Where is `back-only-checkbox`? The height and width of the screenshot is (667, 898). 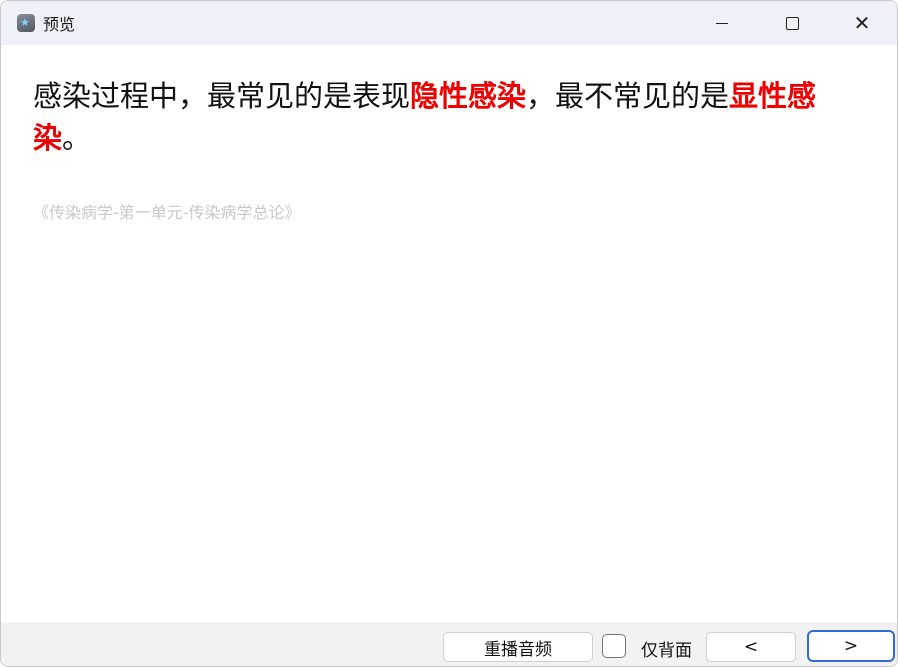
back-only-checkbox is located at coordinates (614, 646).